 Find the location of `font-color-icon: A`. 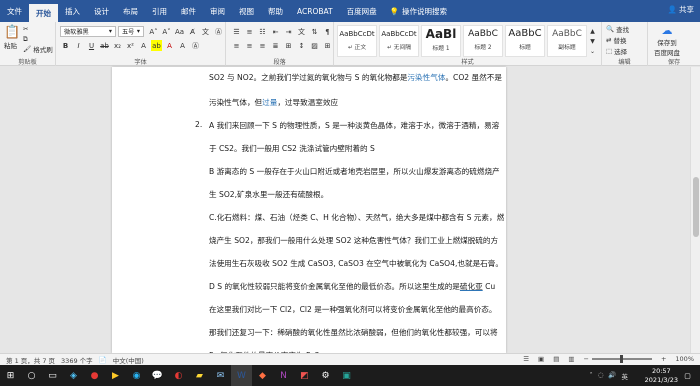

font-color-icon: A is located at coordinates (169, 45).